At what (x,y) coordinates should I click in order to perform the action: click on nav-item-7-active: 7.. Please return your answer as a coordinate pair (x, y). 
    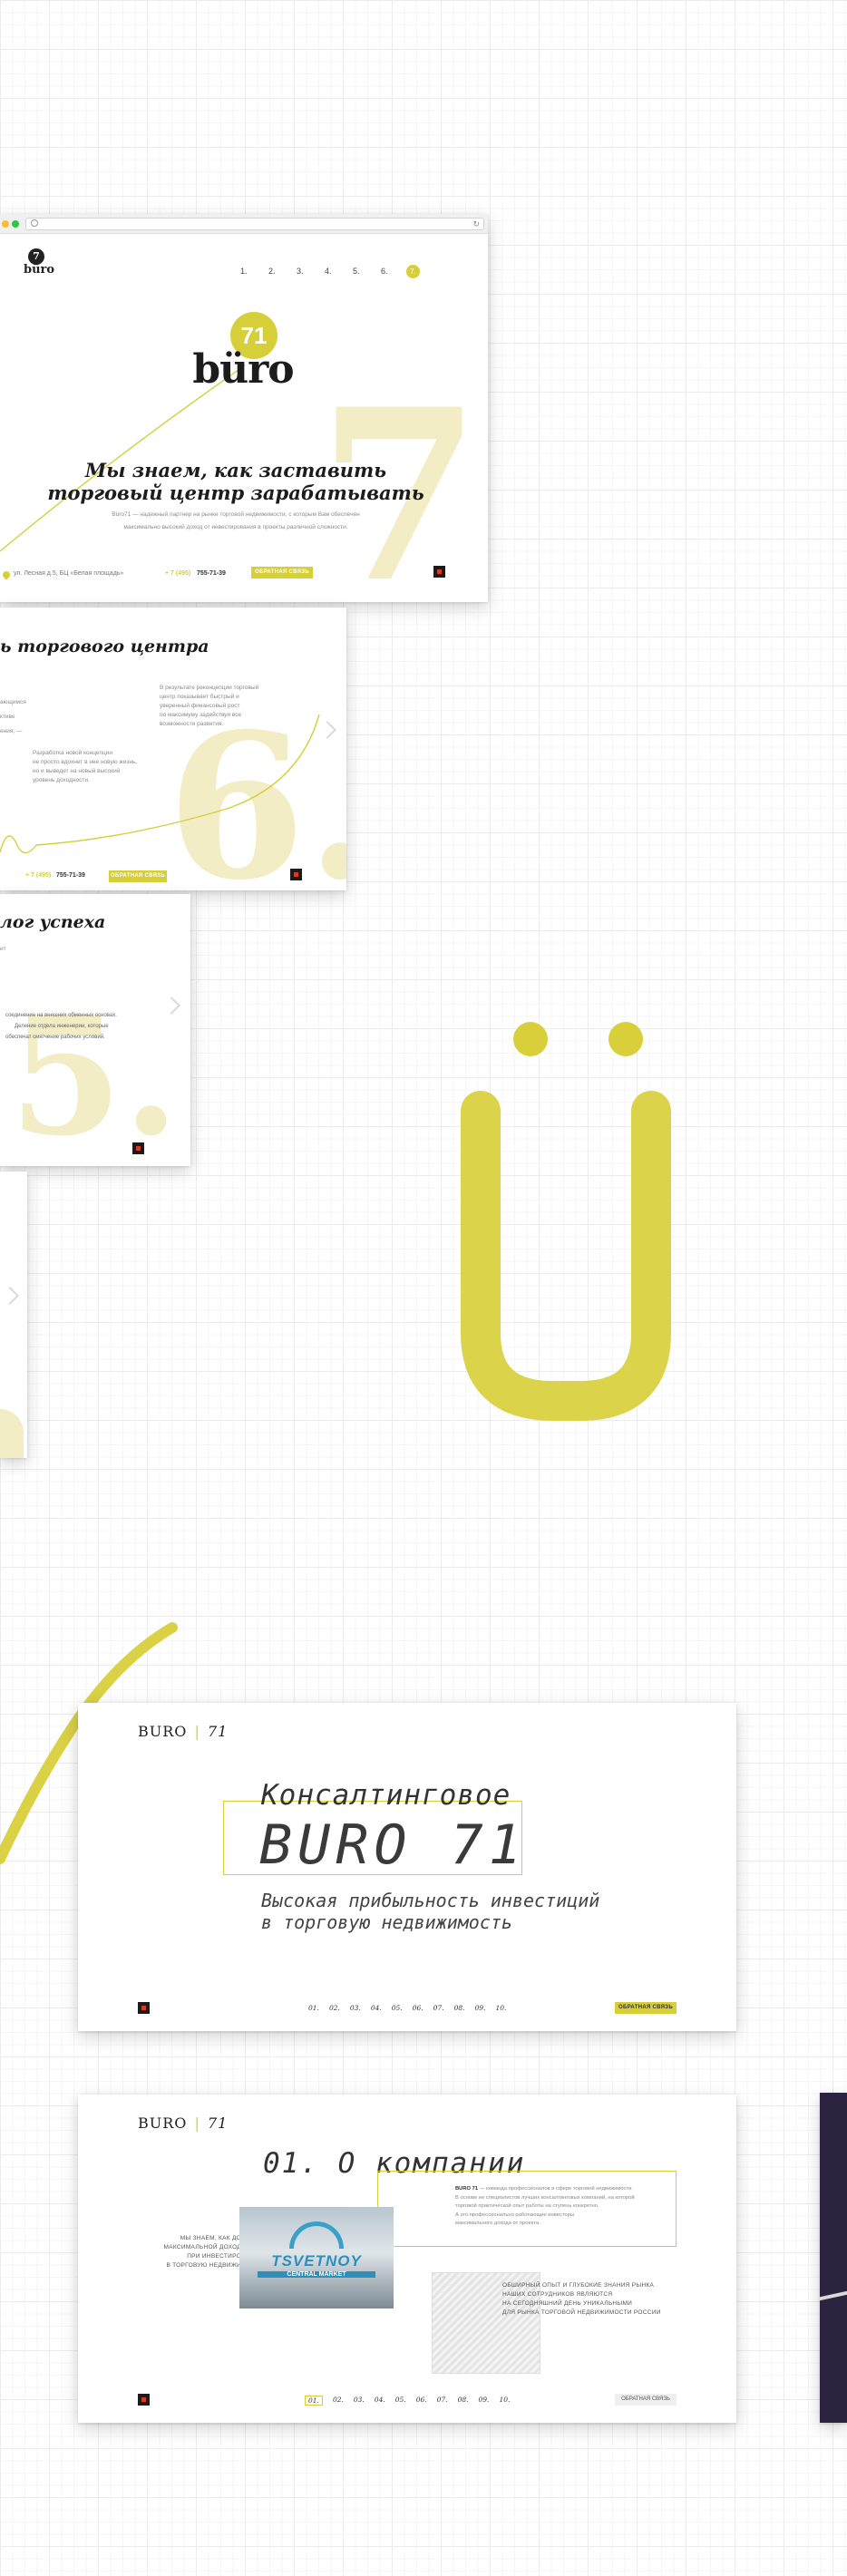
    Looking at the image, I should click on (413, 271).